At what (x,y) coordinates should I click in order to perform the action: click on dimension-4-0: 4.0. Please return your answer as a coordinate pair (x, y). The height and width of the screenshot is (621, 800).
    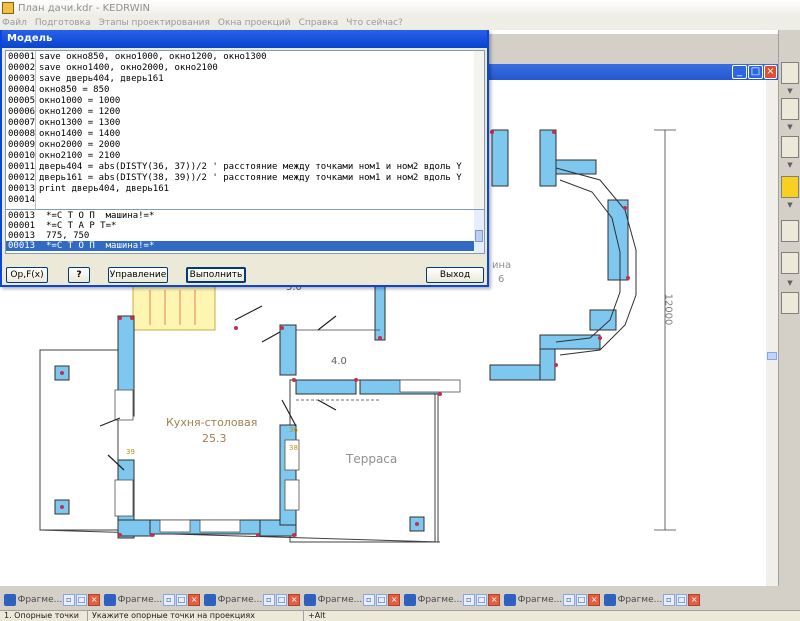
    Looking at the image, I should click on (339, 361).